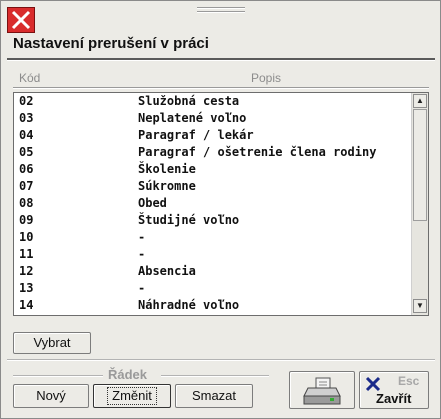 The height and width of the screenshot is (419, 441). I want to click on row-code: 12, so click(26, 271).